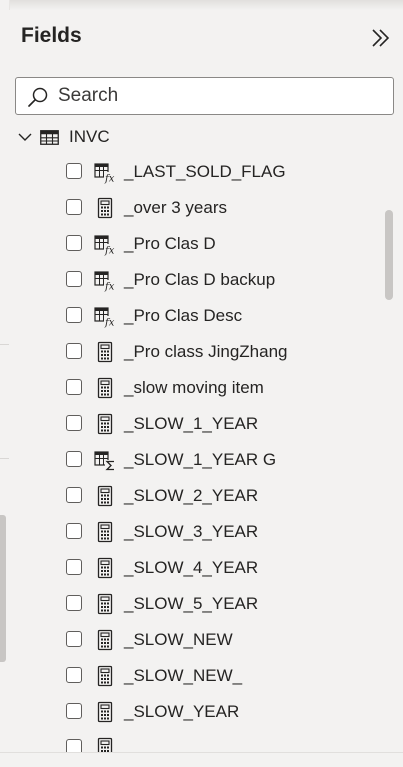 The image size is (403, 767). I want to click on field-row: fx _LAST_SOLD_FLAG, so click(195, 172).